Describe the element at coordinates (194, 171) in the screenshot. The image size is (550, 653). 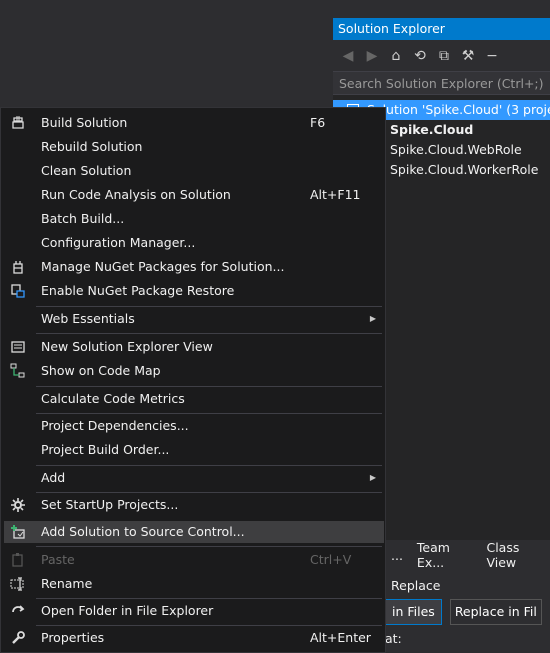
I see `menu-item-clean-solution: Clean Solution` at that location.